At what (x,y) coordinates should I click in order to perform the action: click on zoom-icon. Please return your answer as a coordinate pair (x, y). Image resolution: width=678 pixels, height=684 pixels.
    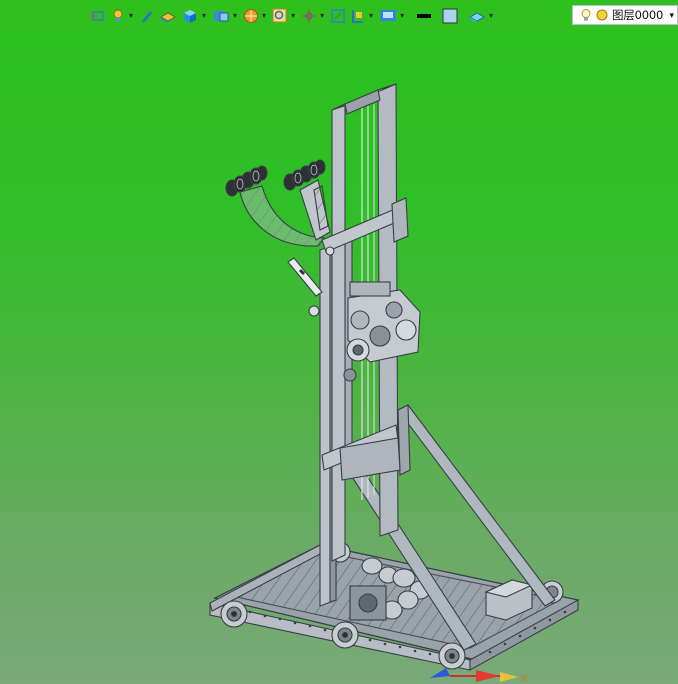
    Looking at the image, I should click on (279, 15).